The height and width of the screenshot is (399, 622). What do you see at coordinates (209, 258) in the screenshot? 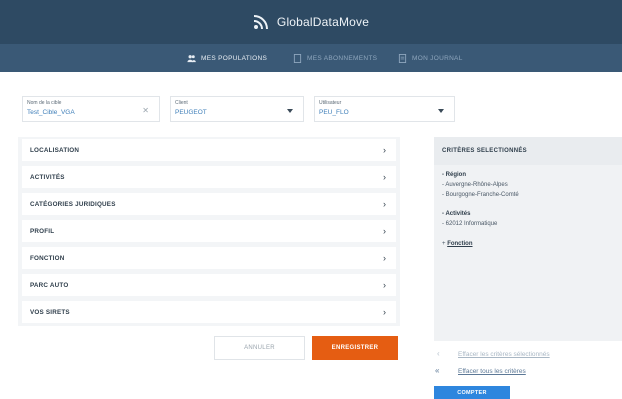
I see `accordion-item-fonction: FONCTION ›` at bounding box center [209, 258].